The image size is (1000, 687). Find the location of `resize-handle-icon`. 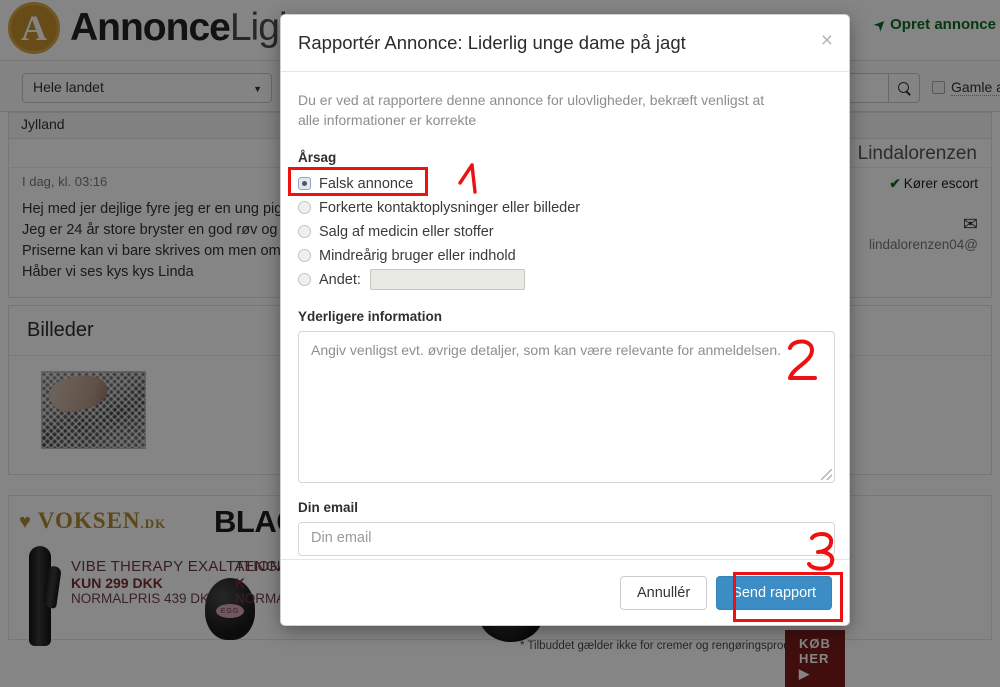

resize-handle-icon is located at coordinates (826, 474).